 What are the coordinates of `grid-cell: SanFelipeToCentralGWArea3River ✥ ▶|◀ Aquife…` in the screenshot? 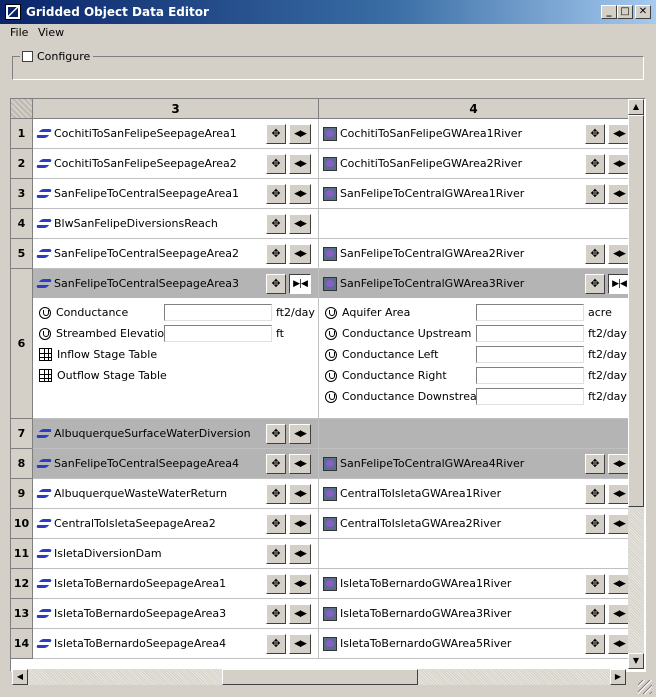 It's located at (474, 344).